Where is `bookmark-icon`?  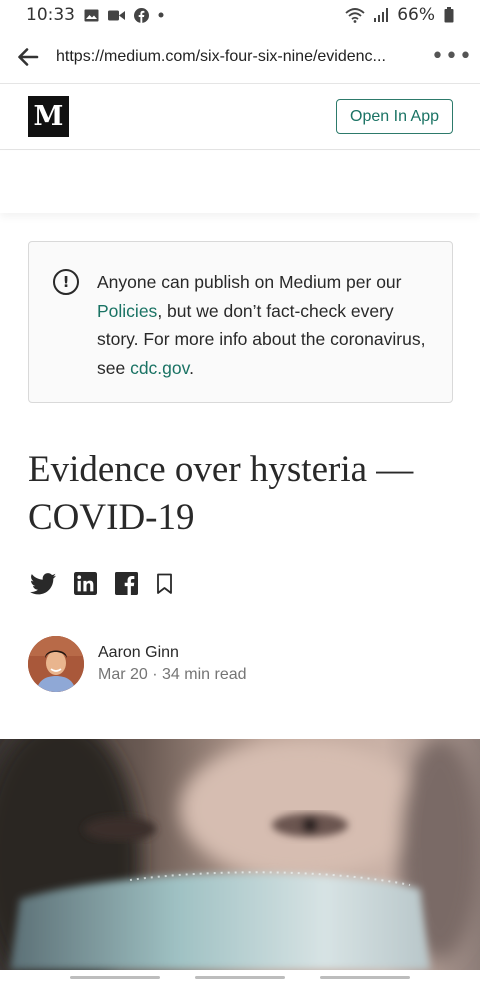 bookmark-icon is located at coordinates (164, 584).